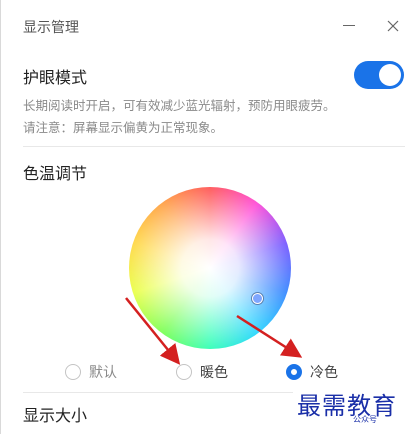 Image resolution: width=416 pixels, height=434 pixels. What do you see at coordinates (153, 331) in the screenshot?
I see `arrow-to-warm` at bounding box center [153, 331].